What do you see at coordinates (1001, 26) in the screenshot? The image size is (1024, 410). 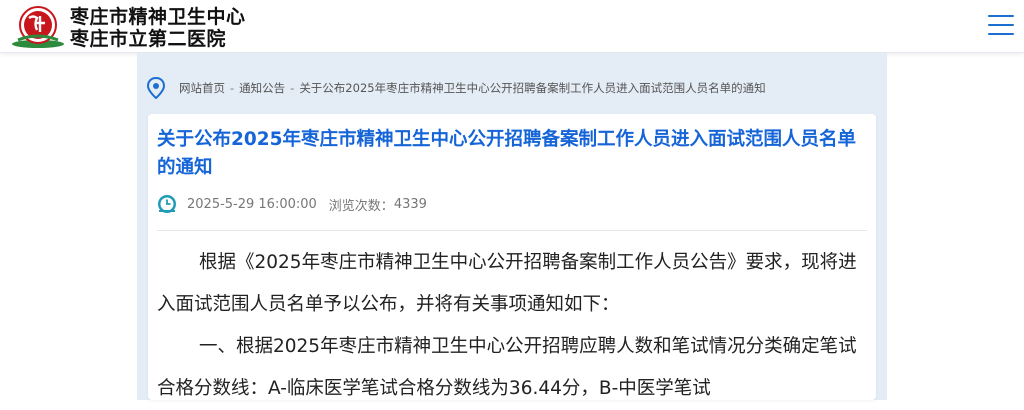 I see `hamburger-menu-icon` at bounding box center [1001, 26].